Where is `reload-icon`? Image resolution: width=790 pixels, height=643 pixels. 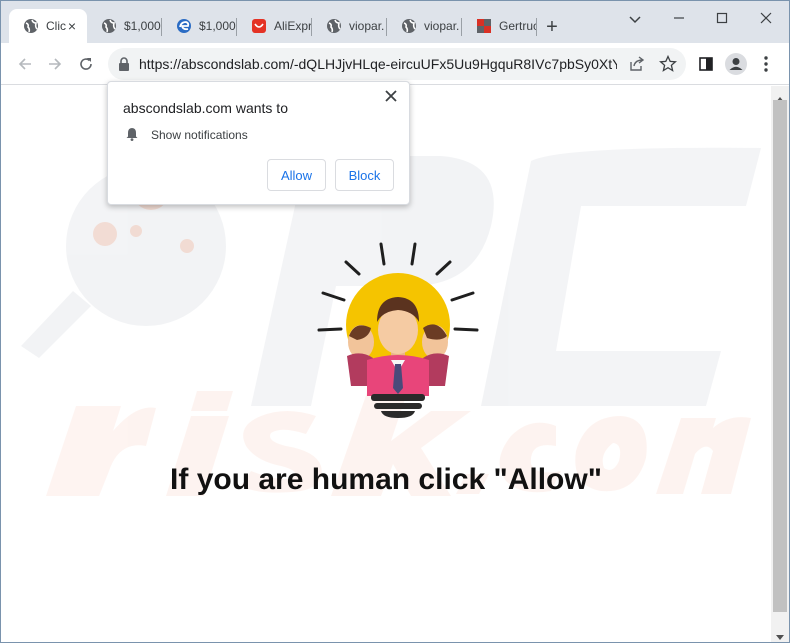
reload-icon is located at coordinates (86, 64).